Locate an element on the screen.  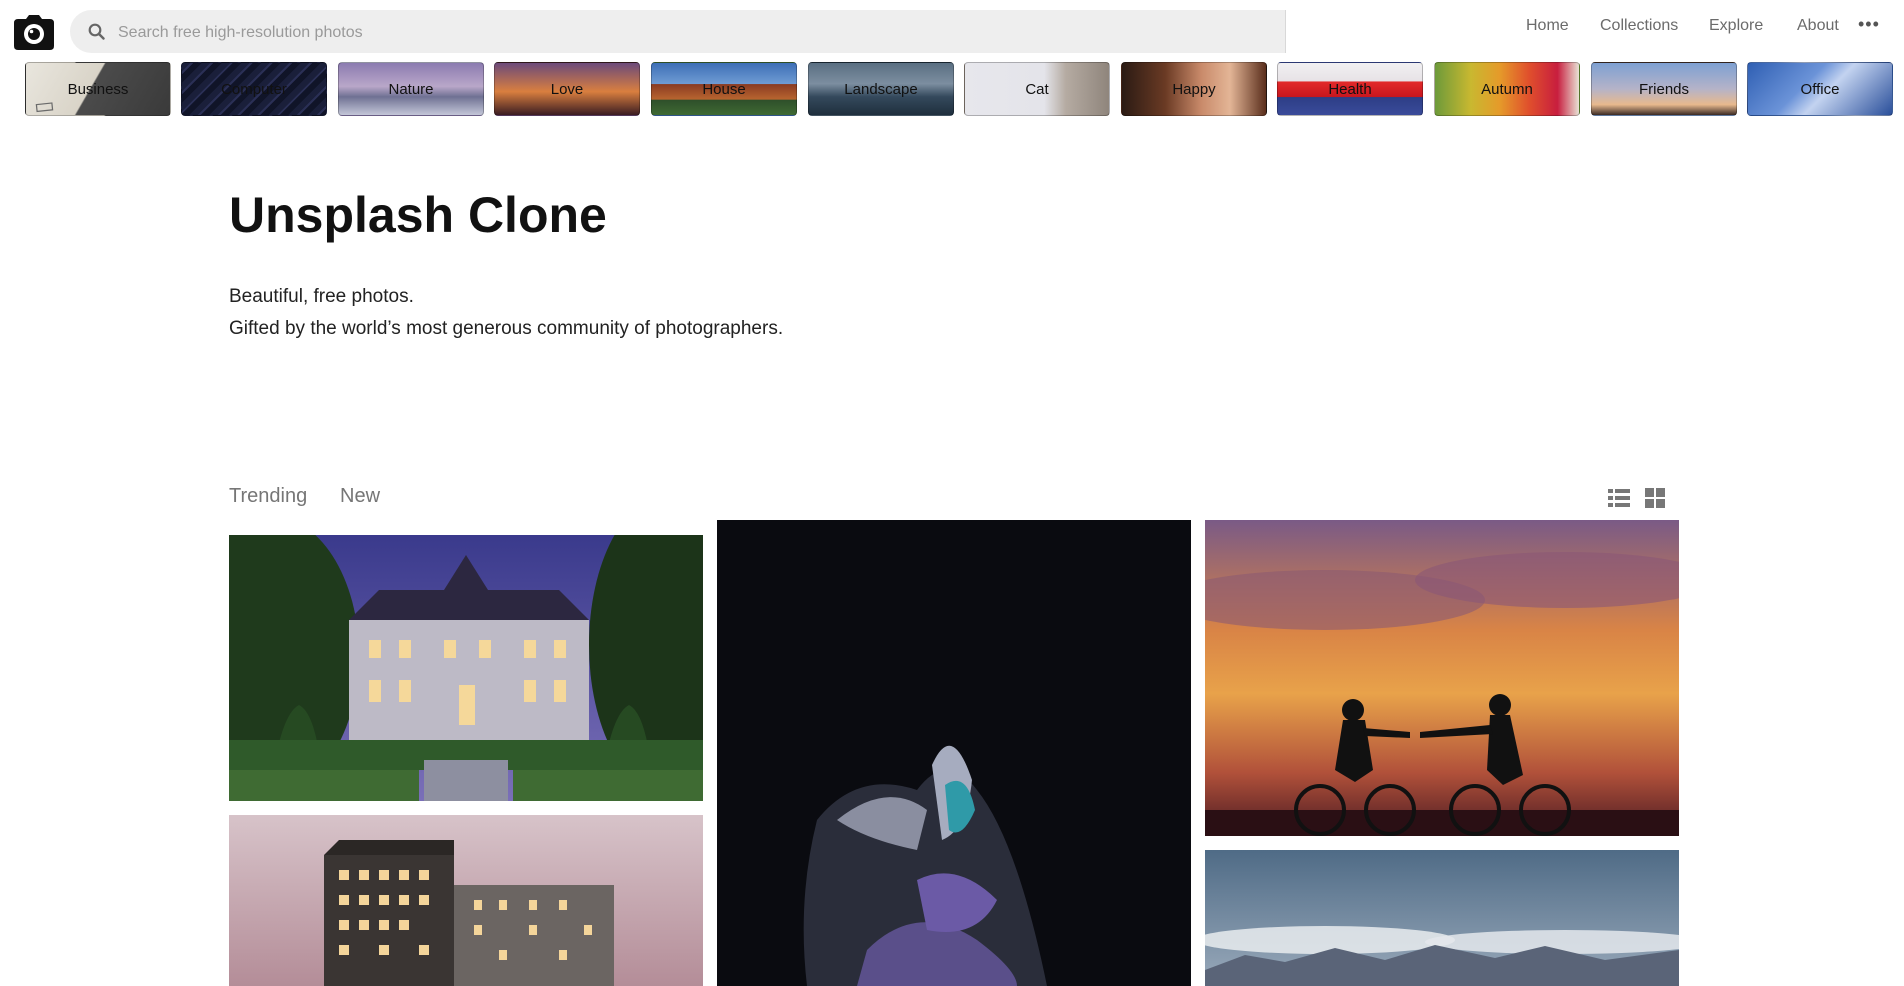
topic-autumn: Autumn is located at coordinates (1507, 89).